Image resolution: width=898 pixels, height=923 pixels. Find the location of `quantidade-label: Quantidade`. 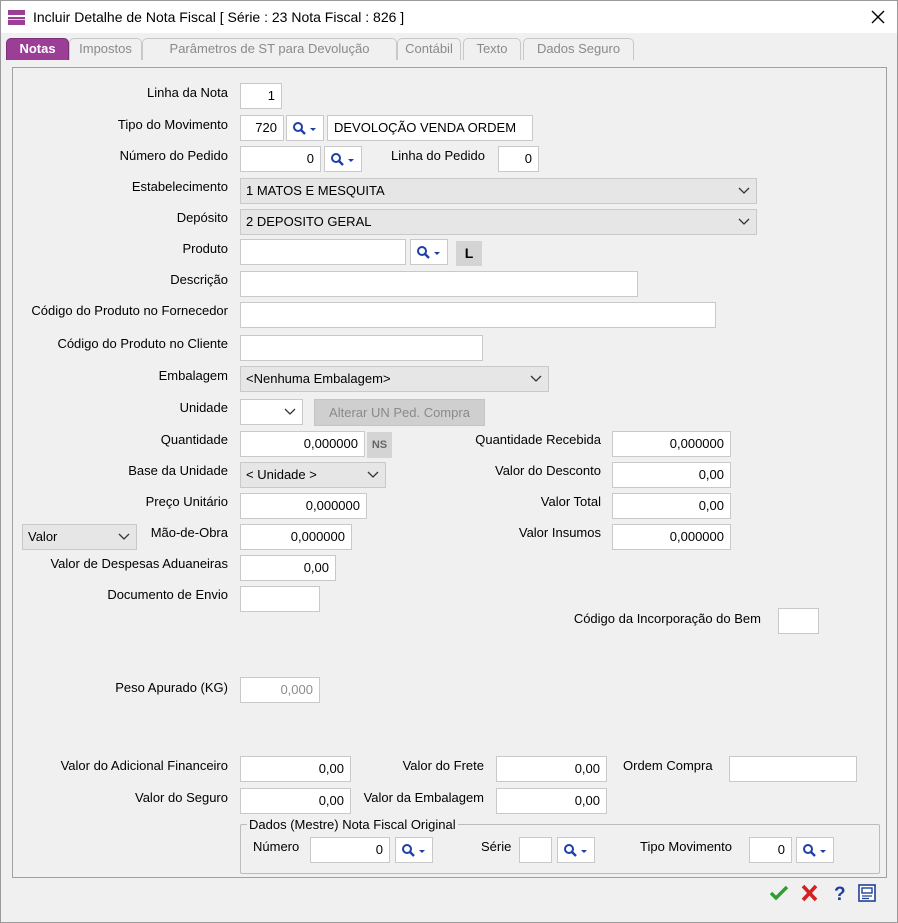

quantidade-label: Quantidade is located at coordinates (194, 439).